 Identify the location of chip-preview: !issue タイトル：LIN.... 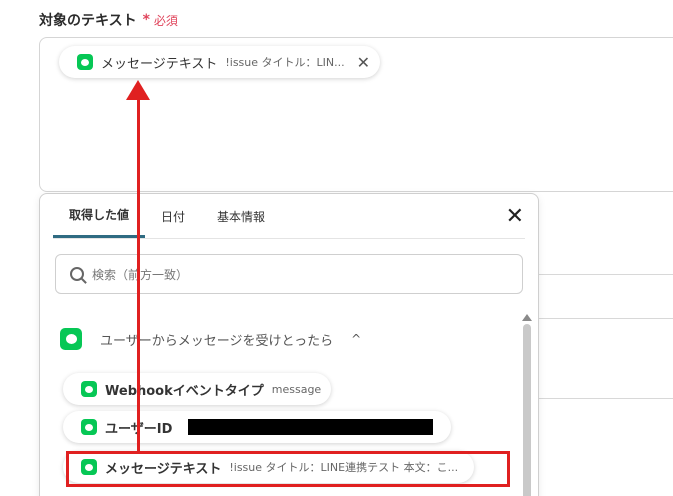
(285, 62).